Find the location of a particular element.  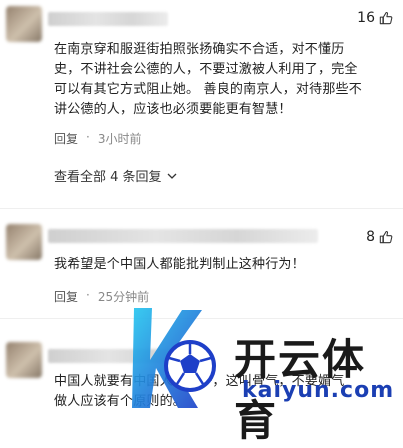

timestamp: 25分钟前 is located at coordinates (123, 297).